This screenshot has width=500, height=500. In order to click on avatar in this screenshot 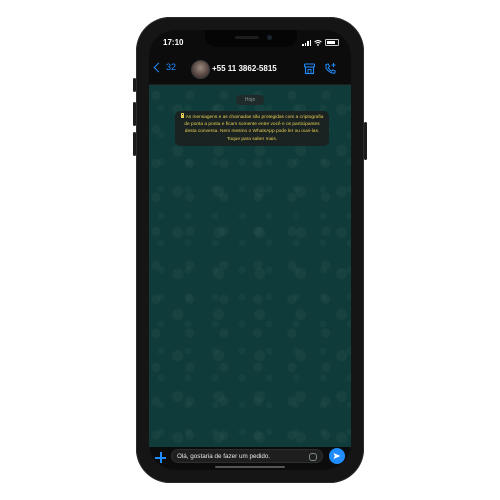, I will do `click(200, 69)`.